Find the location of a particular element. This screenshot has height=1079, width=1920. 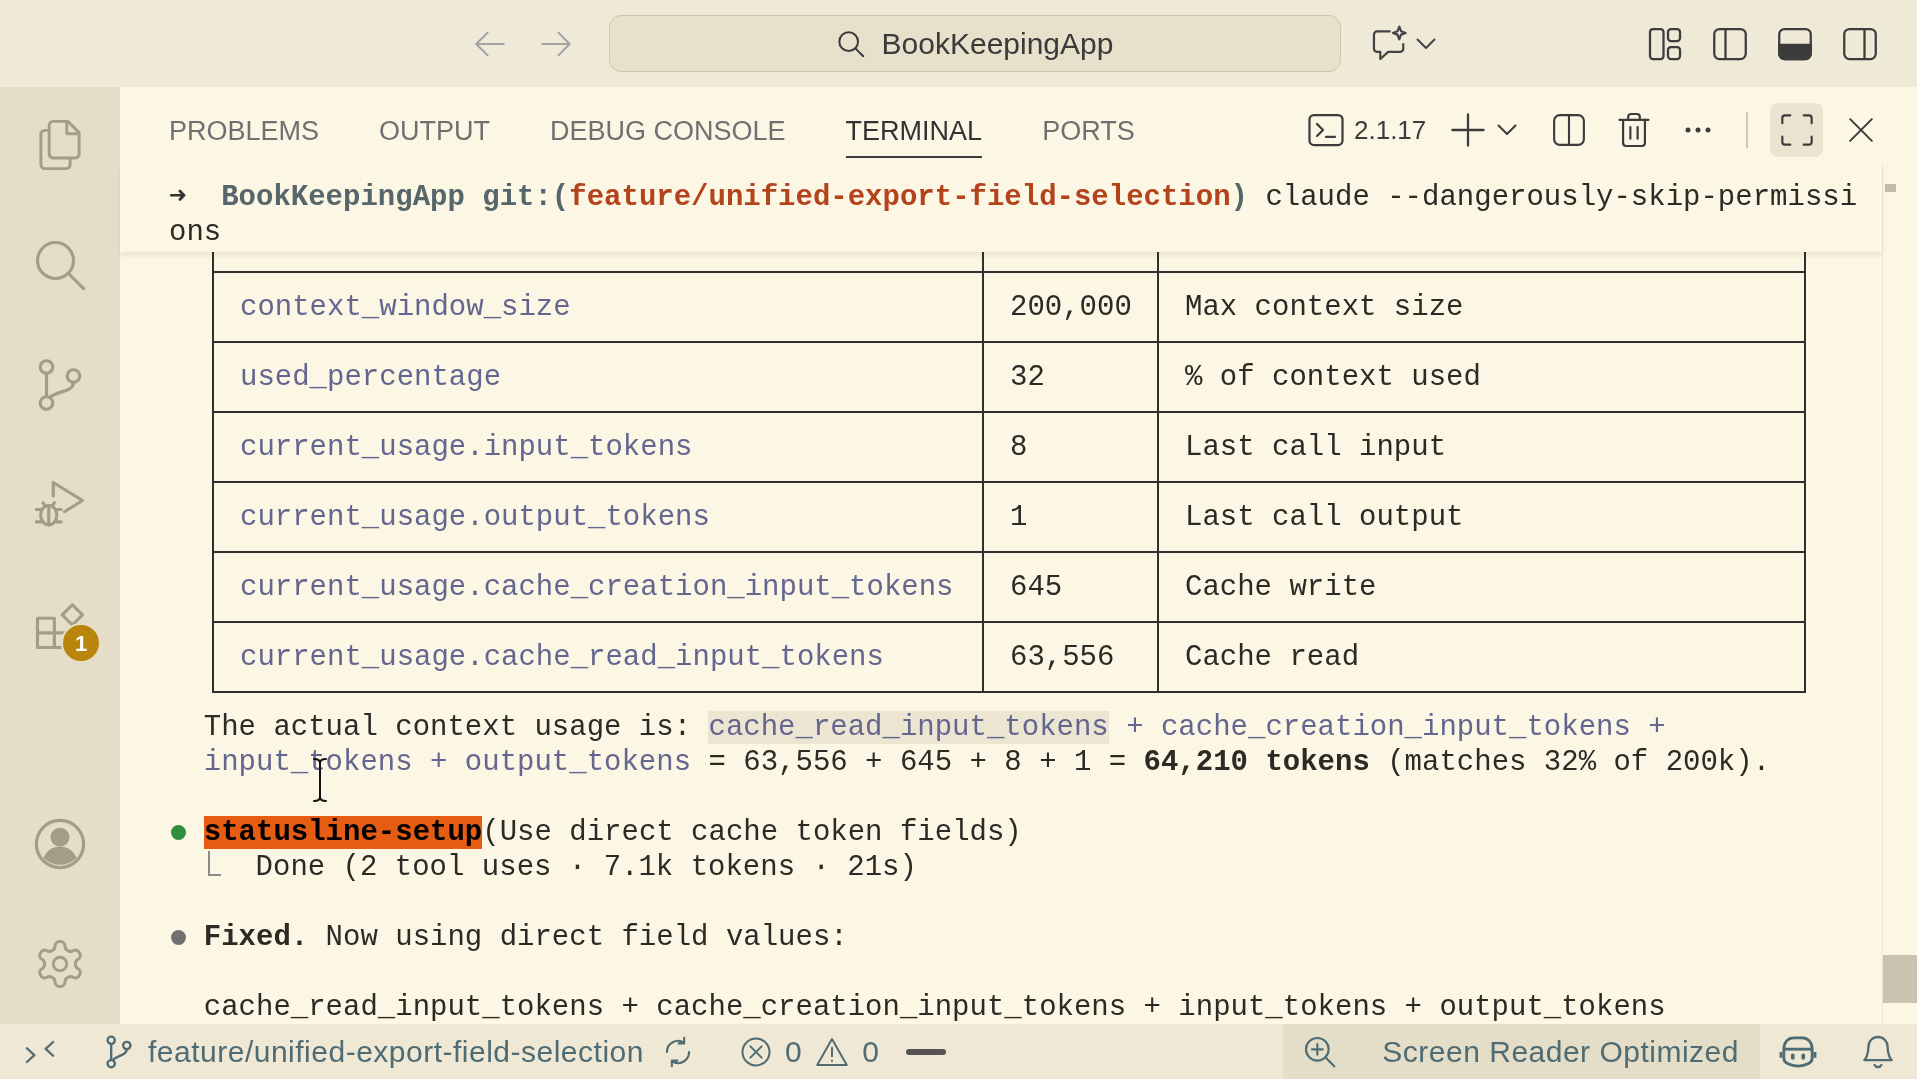

table-cell: Last call input is located at coordinates (1481, 447).